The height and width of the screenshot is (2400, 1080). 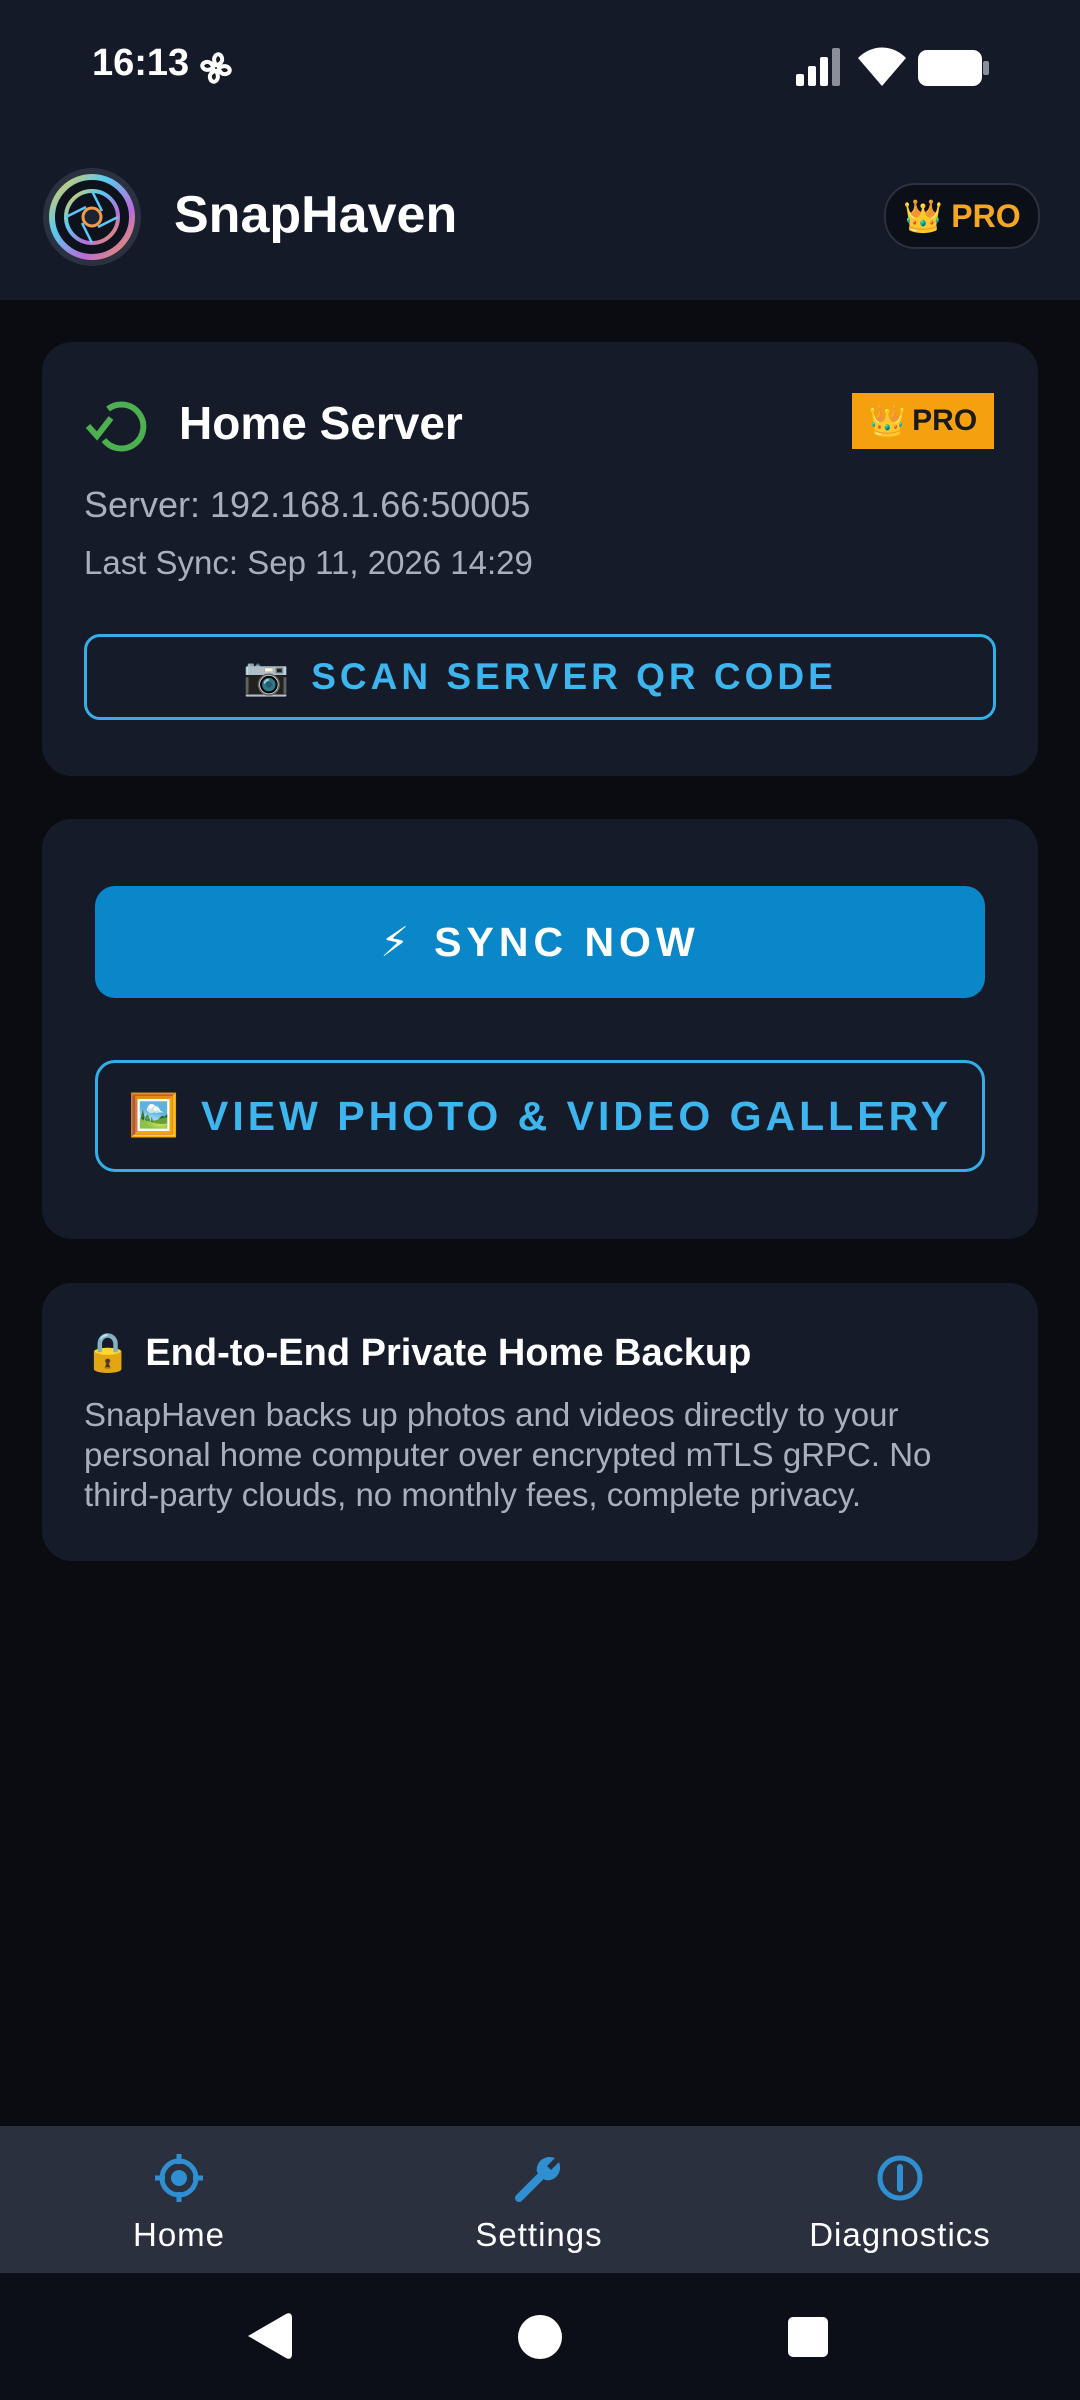 I want to click on app-bar: SnapHaven 👑 PRO, so click(x=540, y=217).